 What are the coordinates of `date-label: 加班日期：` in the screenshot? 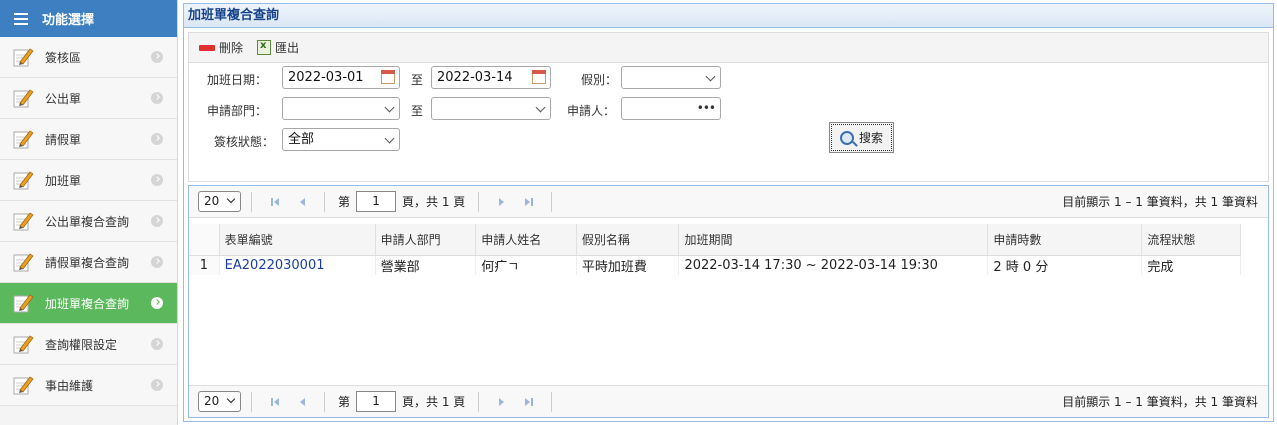 It's located at (237, 80).